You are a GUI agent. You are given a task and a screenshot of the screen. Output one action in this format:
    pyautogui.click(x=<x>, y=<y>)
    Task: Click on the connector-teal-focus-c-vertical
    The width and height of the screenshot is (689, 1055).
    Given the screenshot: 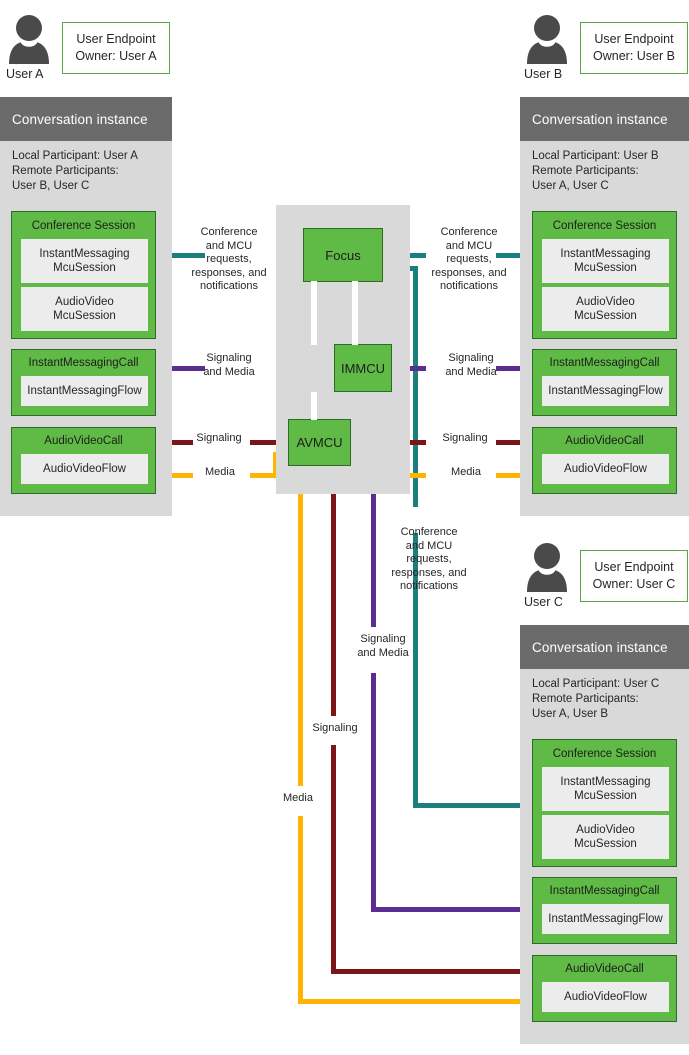 What is the action you would take?
    pyautogui.click(x=415, y=386)
    